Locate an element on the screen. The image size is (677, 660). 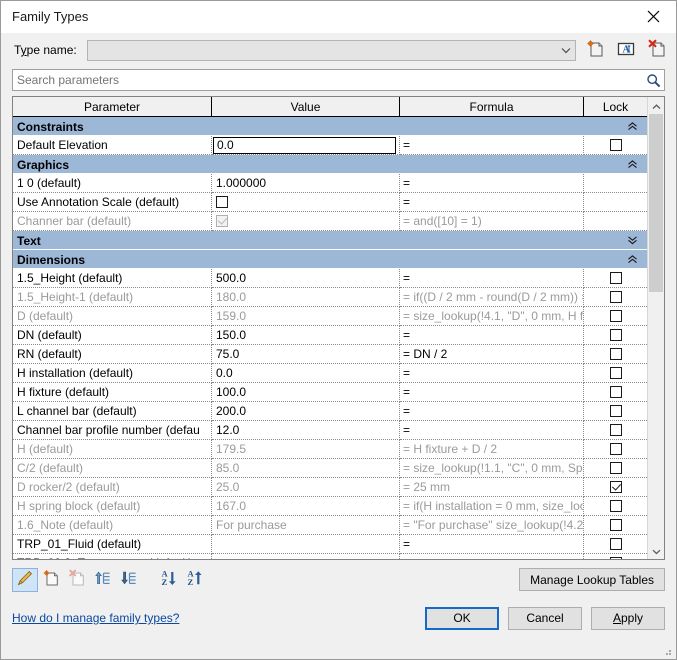
cell-parameter-name: RN (default) is located at coordinates (112, 354).